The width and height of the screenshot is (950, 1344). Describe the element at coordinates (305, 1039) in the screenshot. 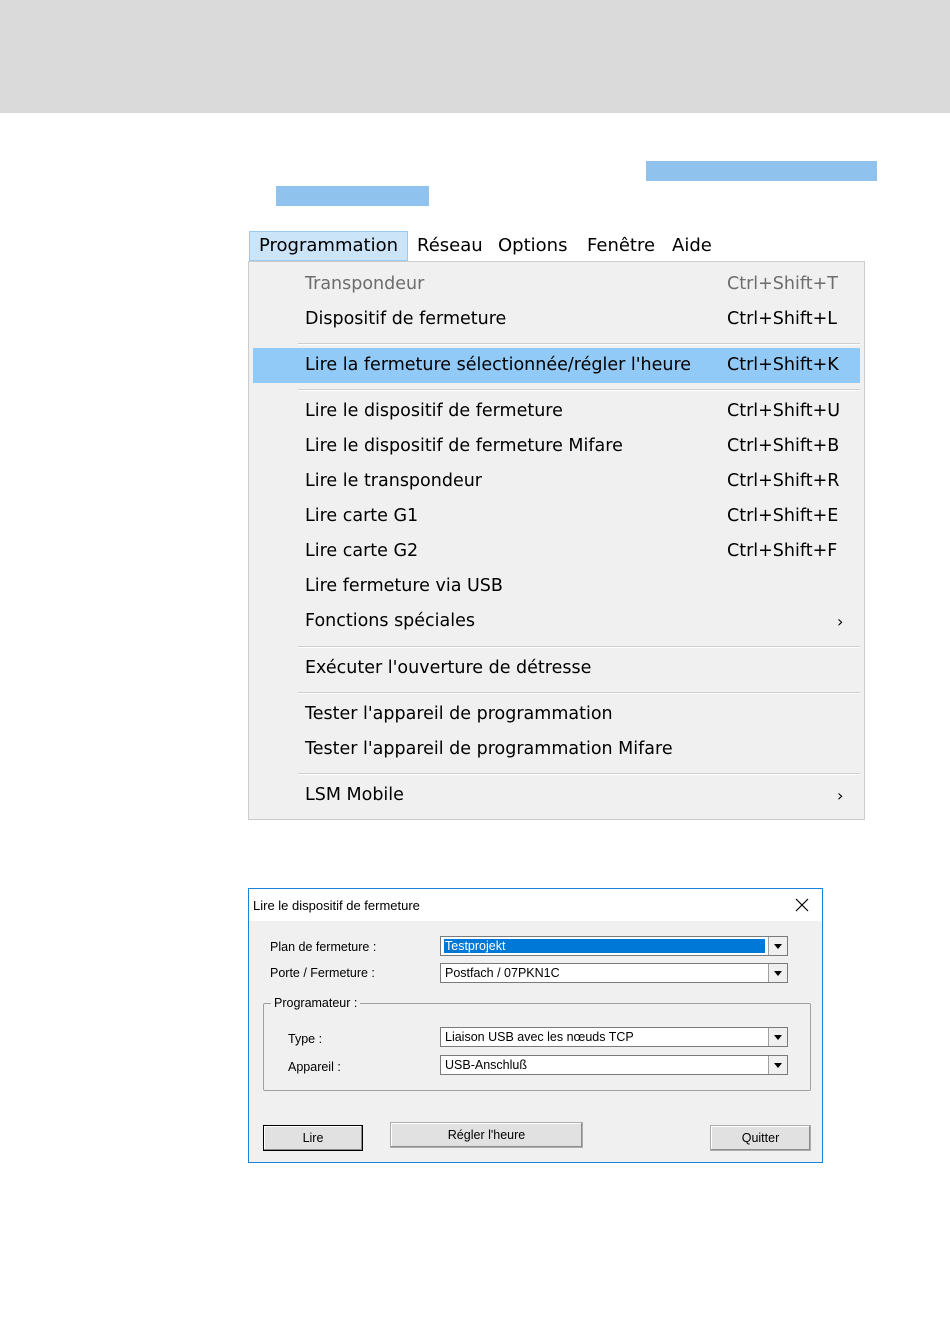

I see `type-label: Type :` at that location.